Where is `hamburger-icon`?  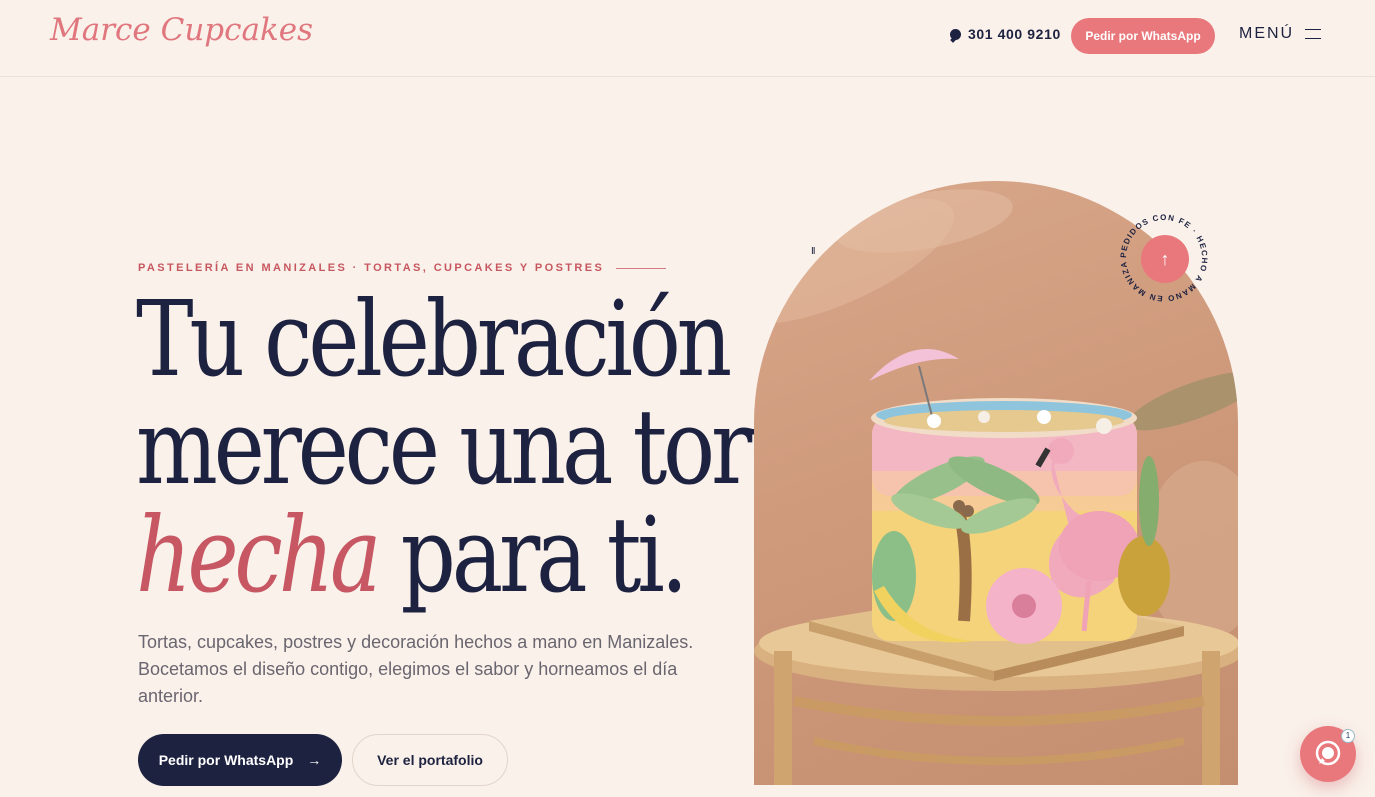
hamburger-icon is located at coordinates (1313, 34).